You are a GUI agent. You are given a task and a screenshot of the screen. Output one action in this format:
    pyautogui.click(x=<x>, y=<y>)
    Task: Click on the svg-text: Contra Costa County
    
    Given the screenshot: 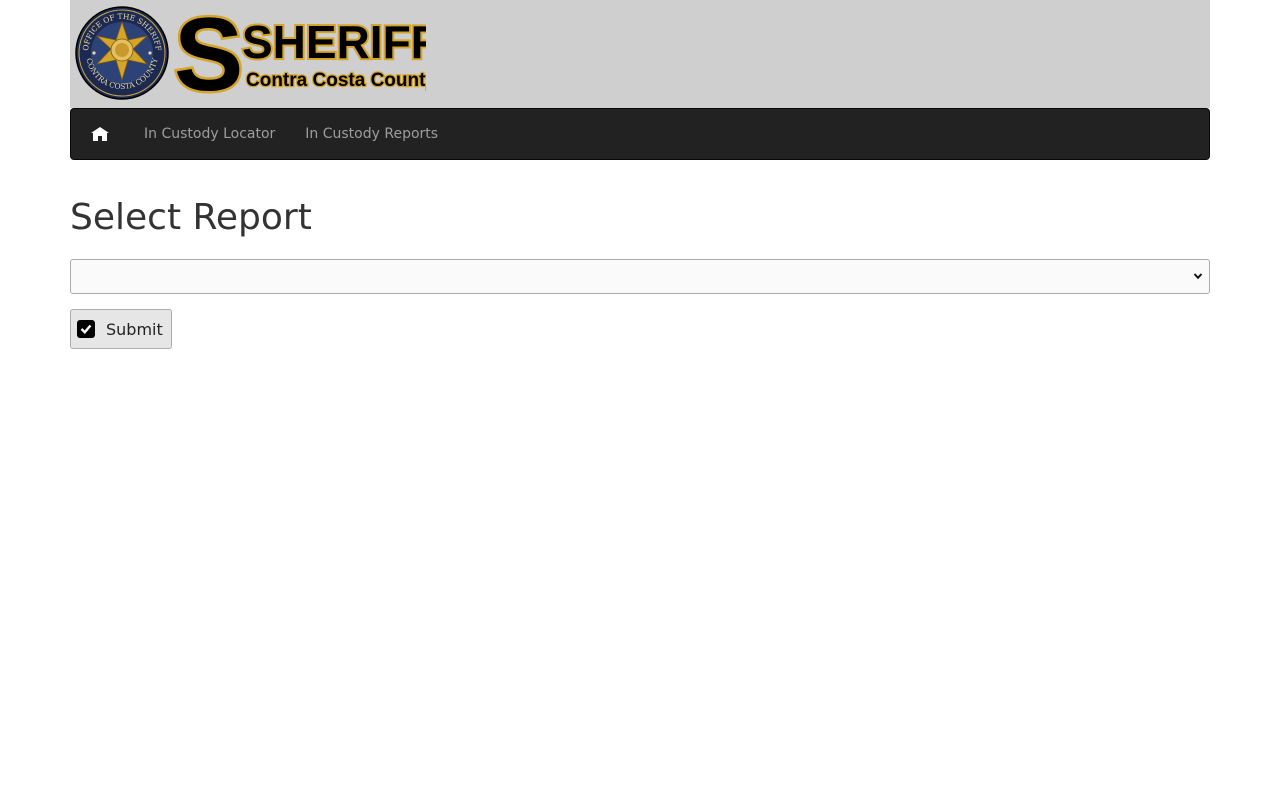 What is the action you would take?
    pyautogui.click(x=336, y=80)
    